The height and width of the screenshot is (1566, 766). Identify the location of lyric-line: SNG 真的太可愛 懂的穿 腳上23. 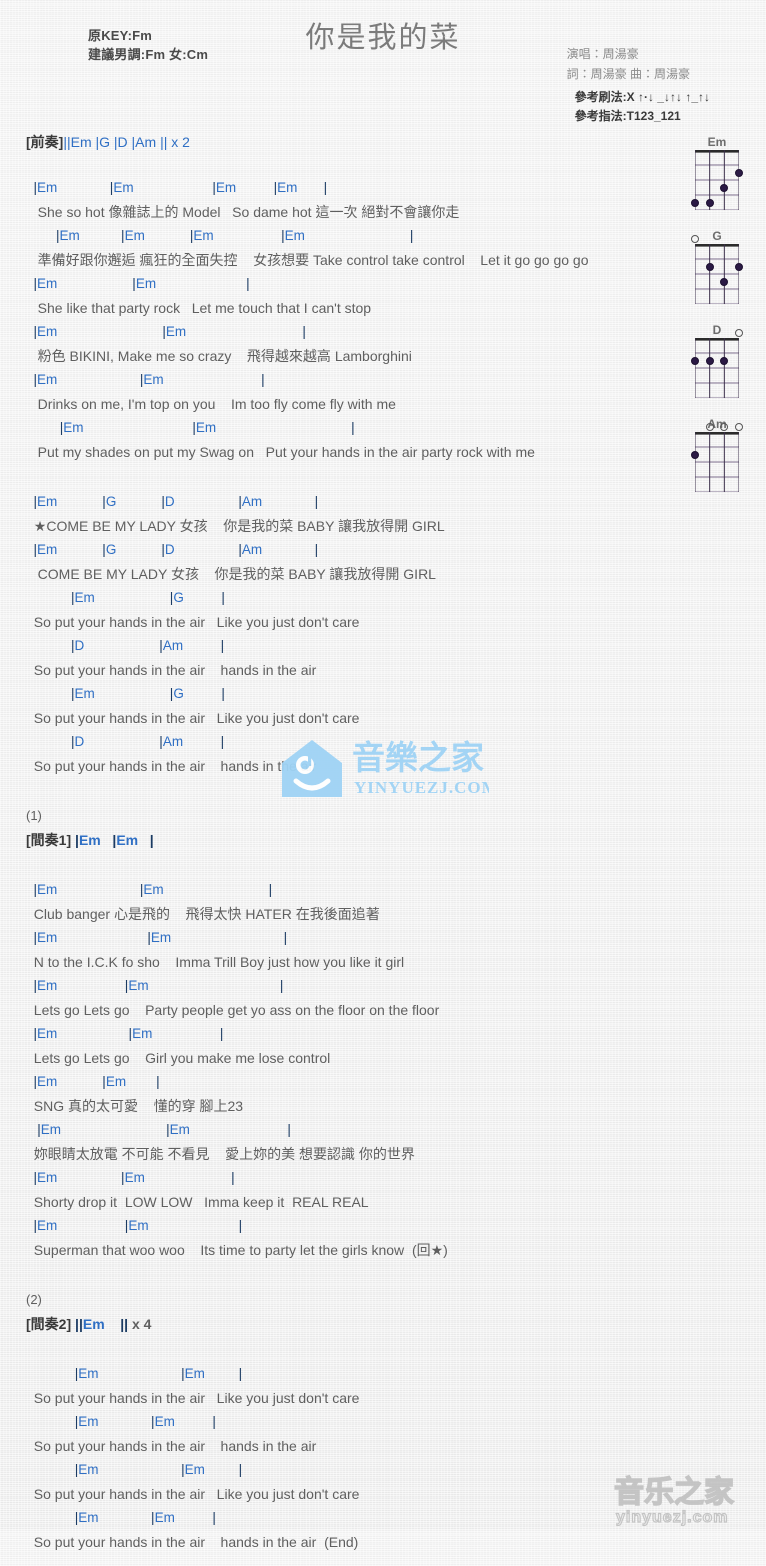
(135, 1106).